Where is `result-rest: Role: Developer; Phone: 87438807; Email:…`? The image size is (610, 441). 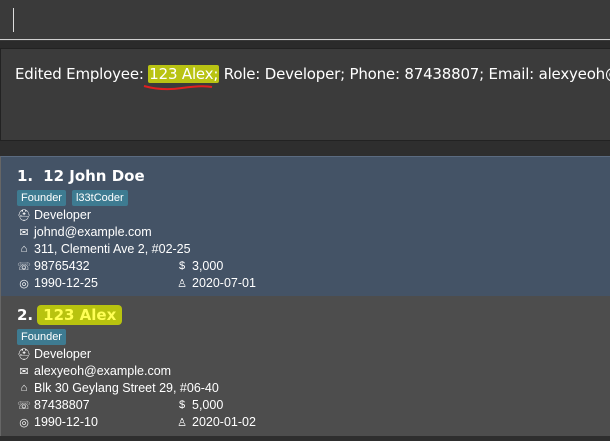
result-rest: Role: Developer; Phone: 87438807; Email:… is located at coordinates (414, 74).